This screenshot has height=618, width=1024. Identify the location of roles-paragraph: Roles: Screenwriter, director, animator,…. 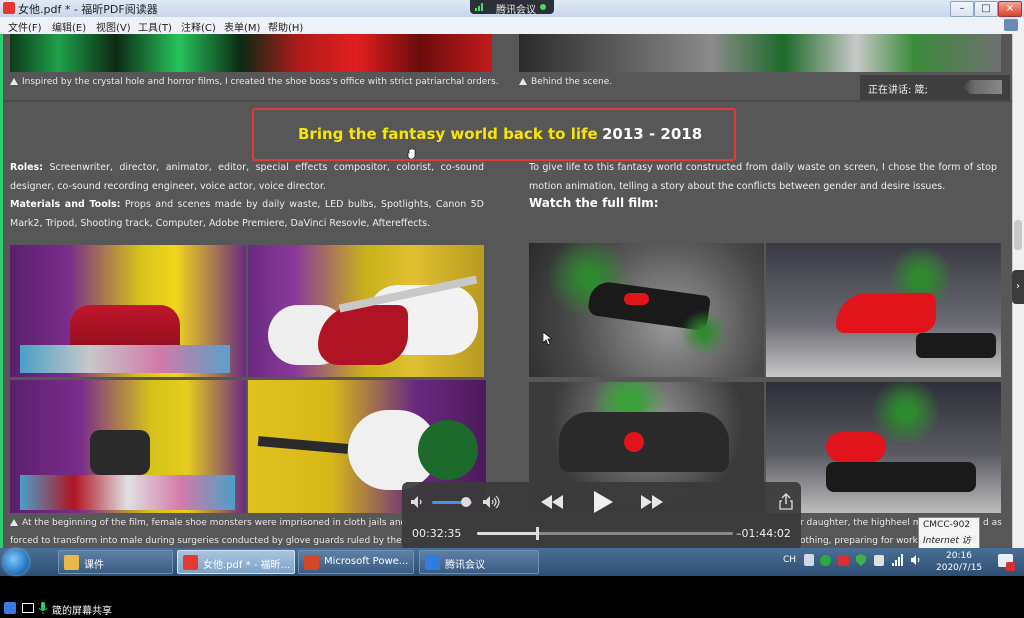
(247, 177).